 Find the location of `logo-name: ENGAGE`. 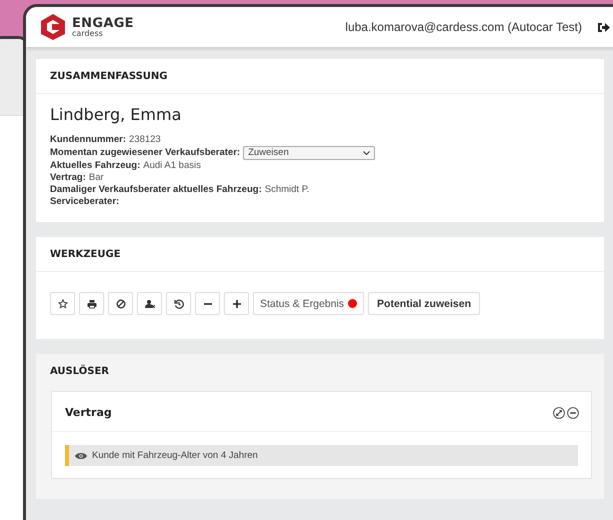

logo-name: ENGAGE is located at coordinates (103, 23).